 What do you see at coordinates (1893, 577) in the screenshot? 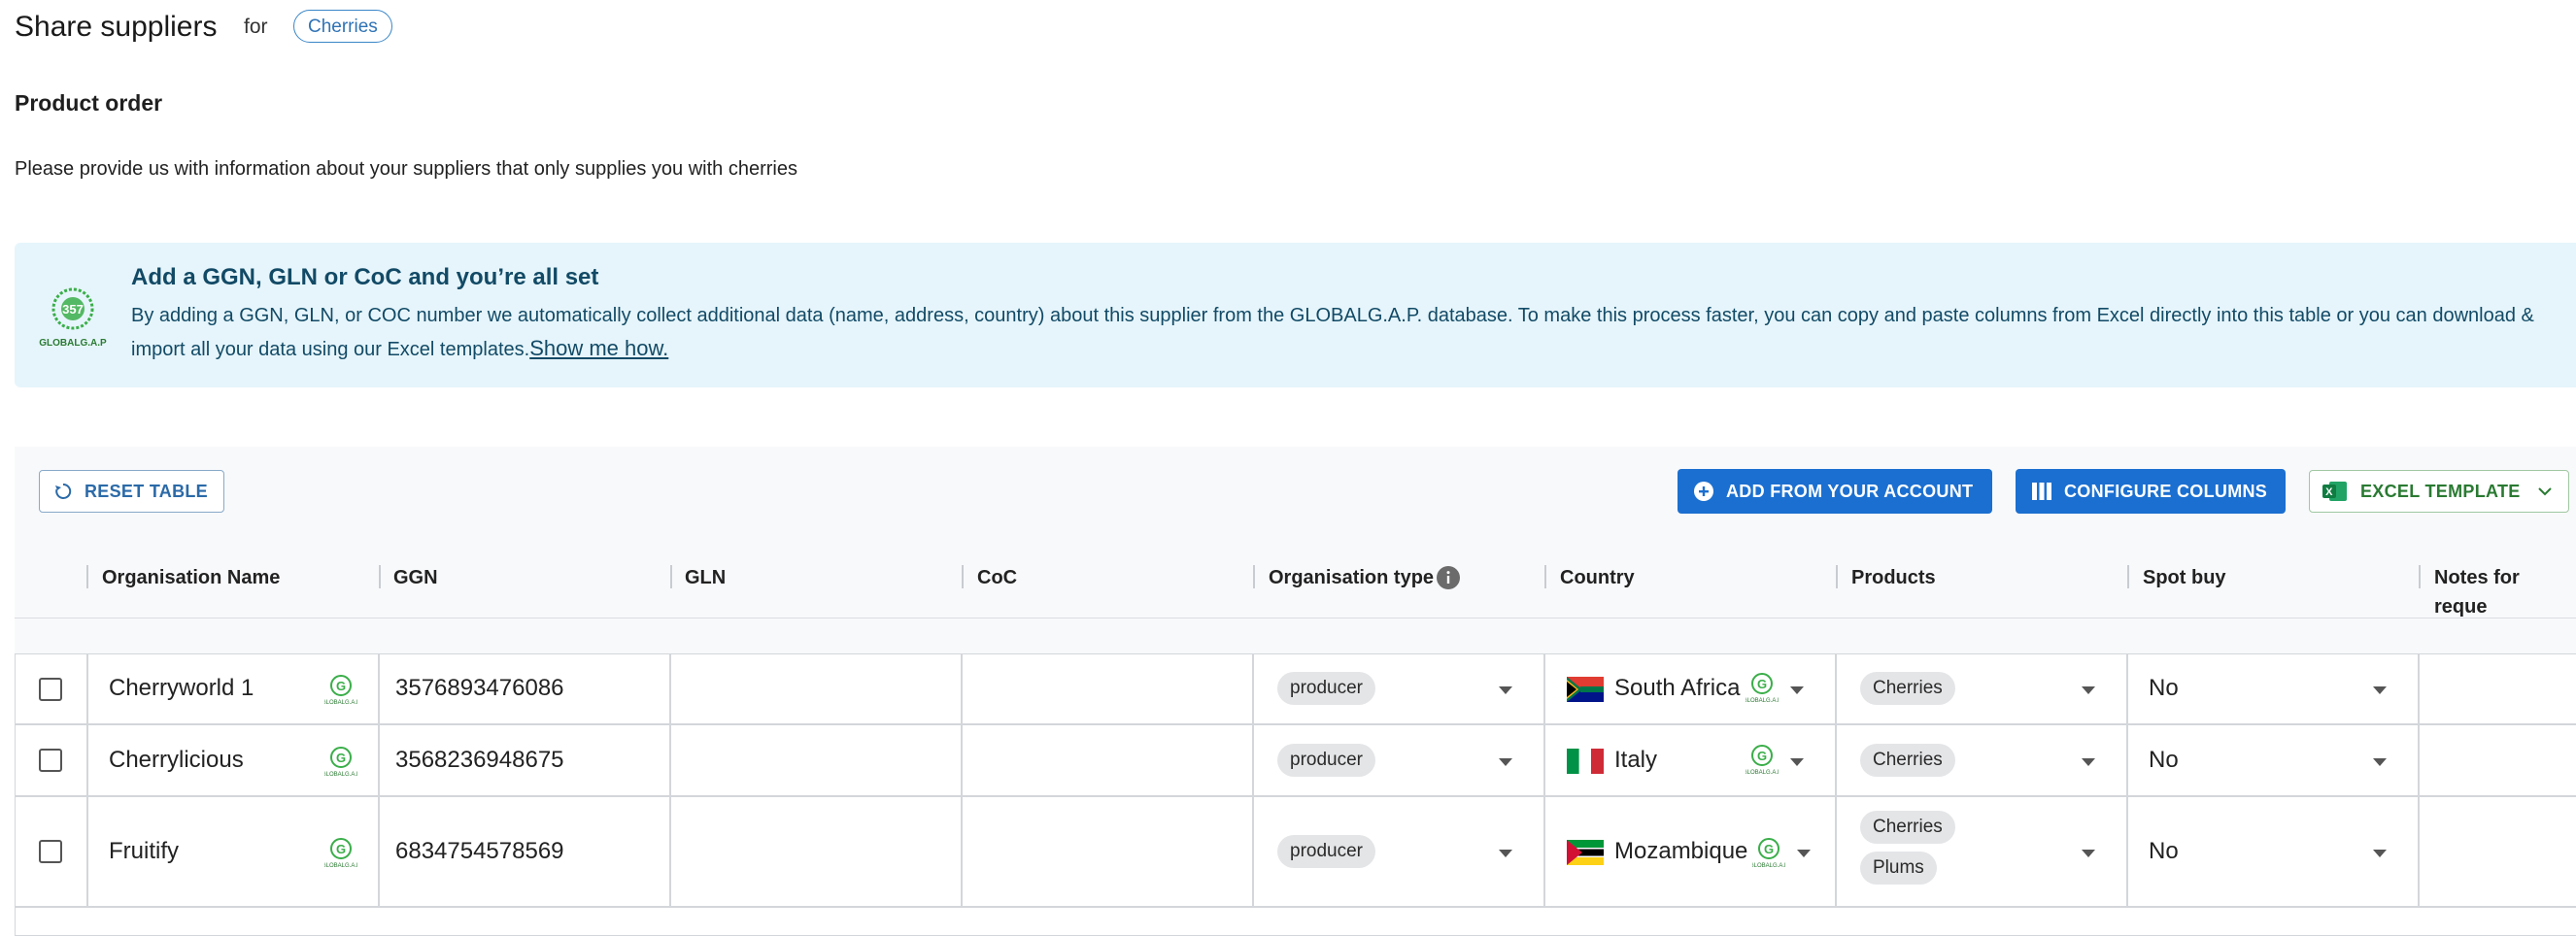
I see `column-header-products: Products` at bounding box center [1893, 577].